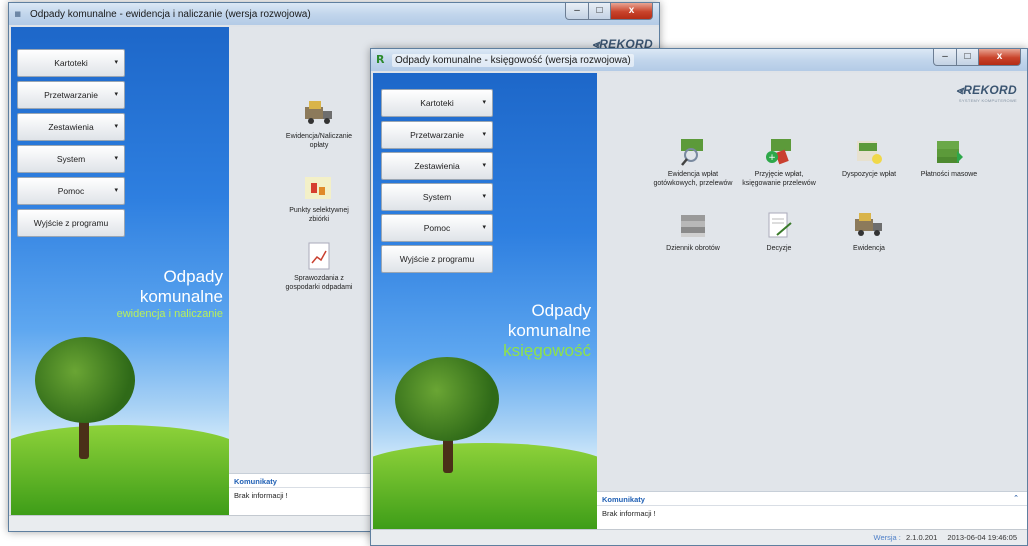 This screenshot has height=546, width=1028. What do you see at coordinates (699, 537) in the screenshot?
I see `front-statusbar: Wersja : 2.1.0.201 2013-06-04 19:46:05` at bounding box center [699, 537].